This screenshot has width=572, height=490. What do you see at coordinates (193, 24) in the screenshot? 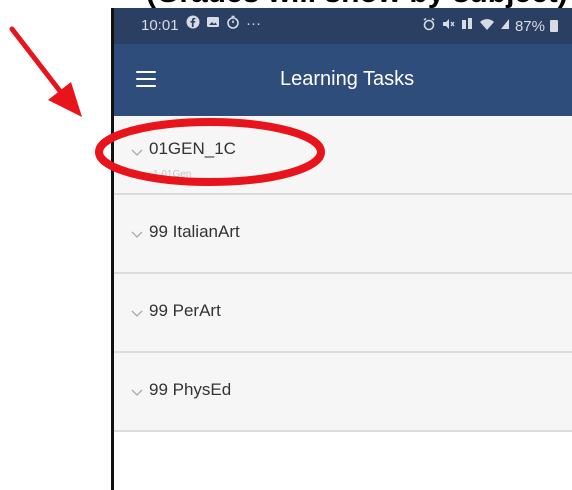
I see `facebook-icon` at bounding box center [193, 24].